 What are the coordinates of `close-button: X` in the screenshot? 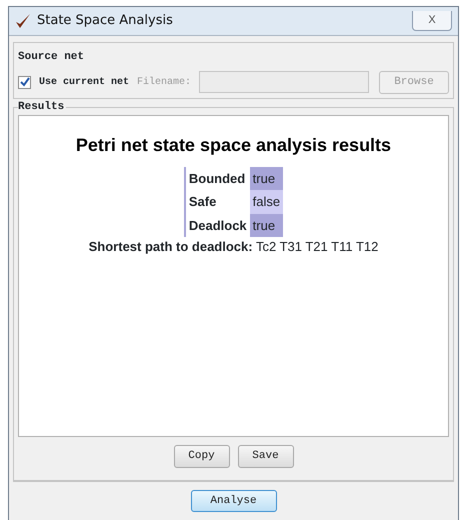 It's located at (432, 21).